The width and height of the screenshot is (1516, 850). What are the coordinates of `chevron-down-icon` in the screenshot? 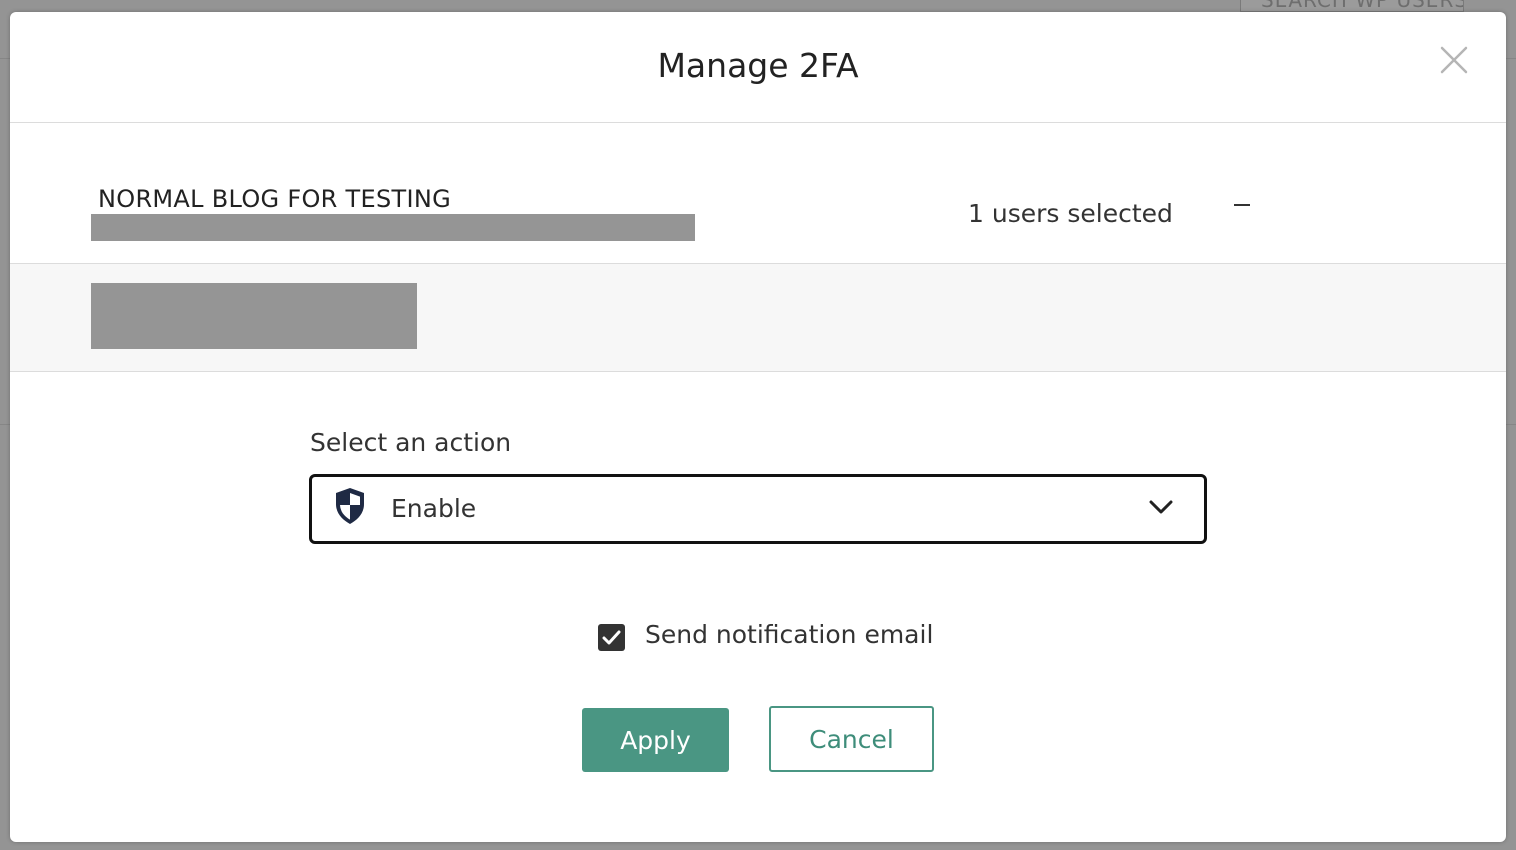 It's located at (1161, 507).